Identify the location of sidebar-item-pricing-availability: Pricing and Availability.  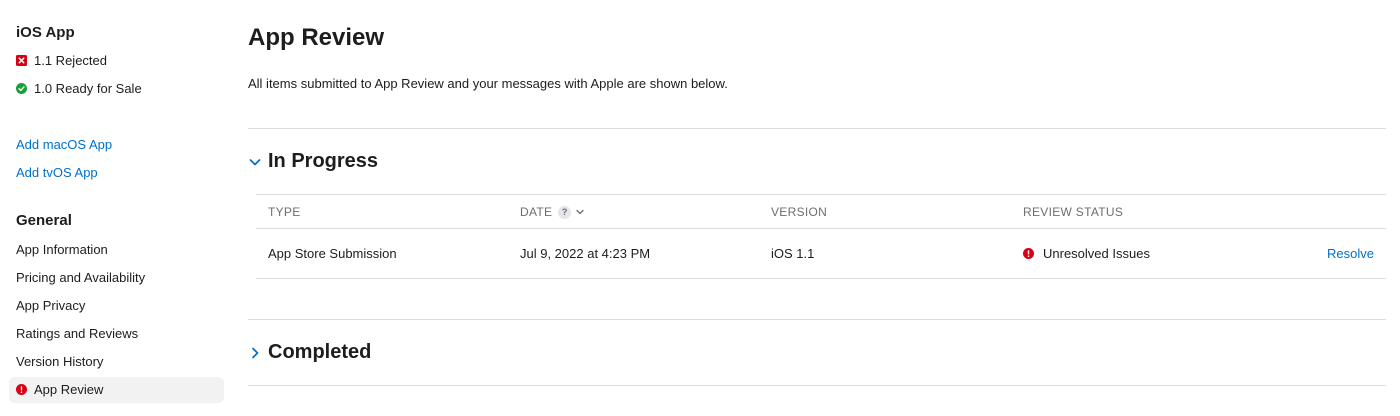
(80, 277).